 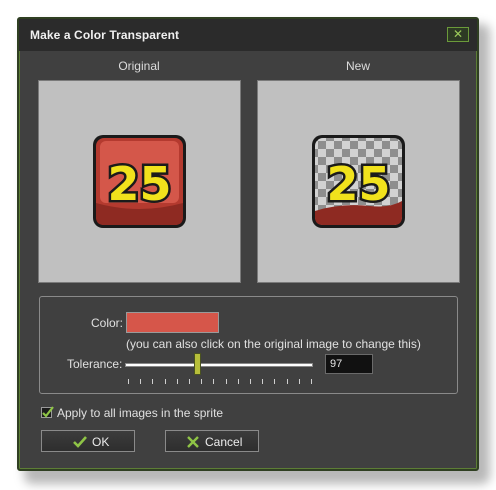 I want to click on close-icon: ✕, so click(x=458, y=34).